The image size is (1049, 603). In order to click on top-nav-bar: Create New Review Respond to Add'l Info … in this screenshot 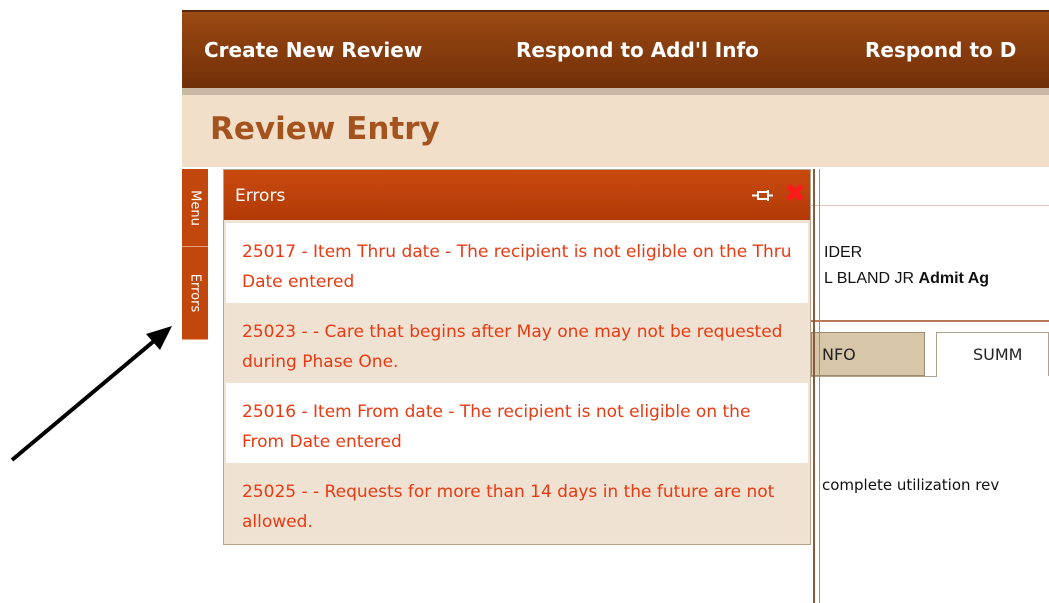, I will do `click(615, 50)`.